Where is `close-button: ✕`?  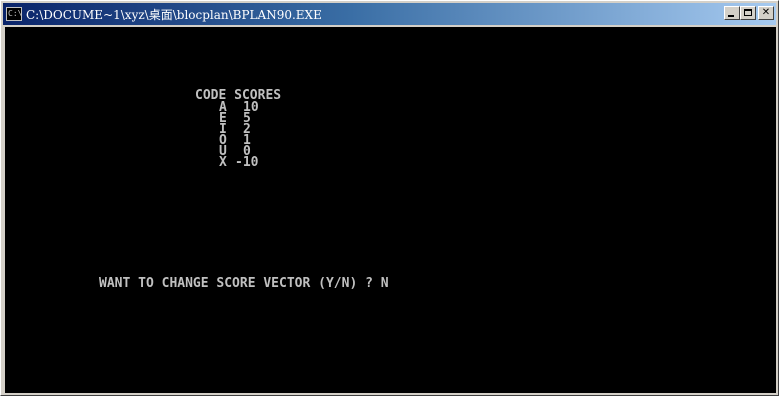 close-button: ✕ is located at coordinates (766, 13).